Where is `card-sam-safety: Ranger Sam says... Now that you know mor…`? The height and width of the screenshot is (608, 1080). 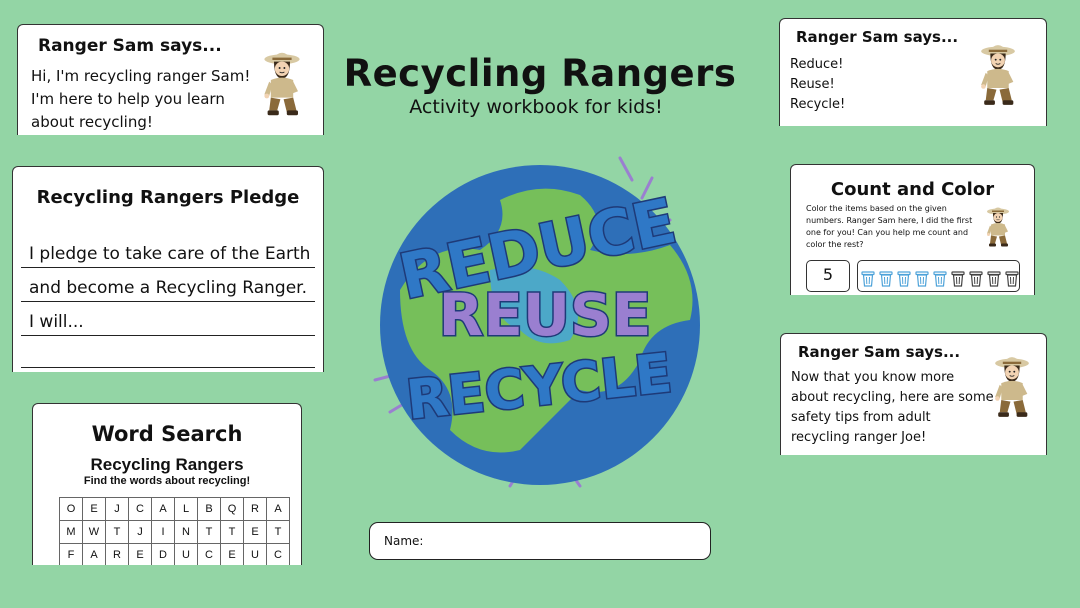 card-sam-safety: Ranger Sam says... Now that you know mor… is located at coordinates (913, 394).